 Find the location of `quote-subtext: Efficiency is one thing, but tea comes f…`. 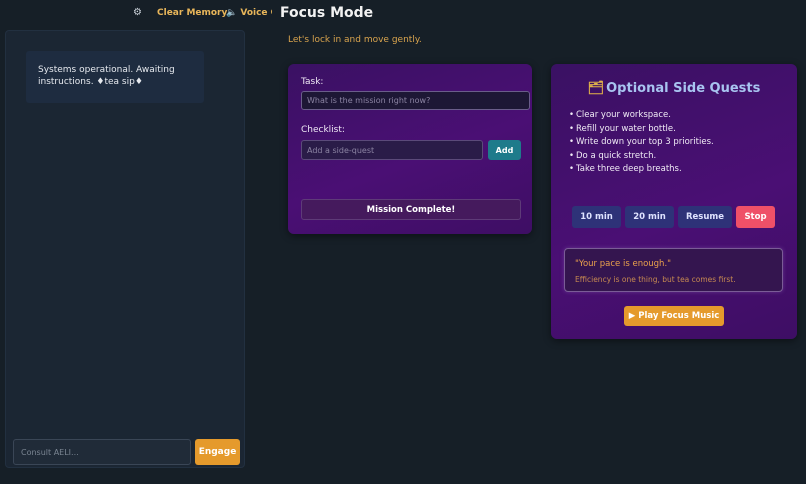

quote-subtext: Efficiency is one thing, but tea comes f… is located at coordinates (655, 279).